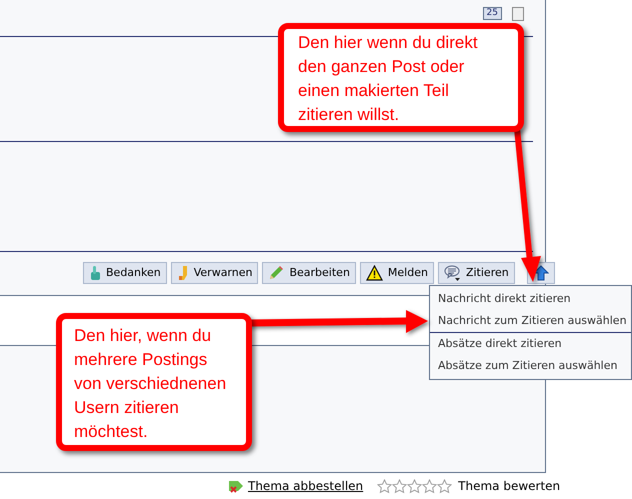  I want to click on action-button: Verwarnen, so click(214, 273).